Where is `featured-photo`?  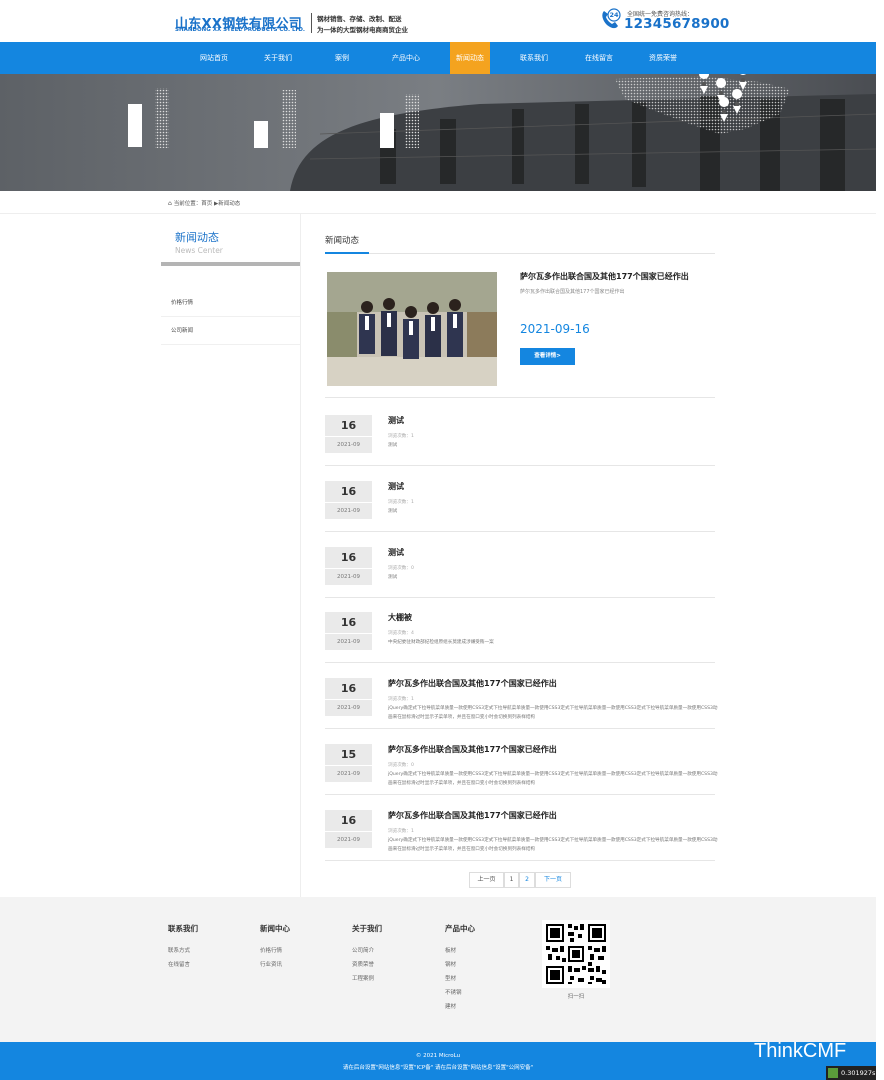
featured-photo is located at coordinates (412, 329).